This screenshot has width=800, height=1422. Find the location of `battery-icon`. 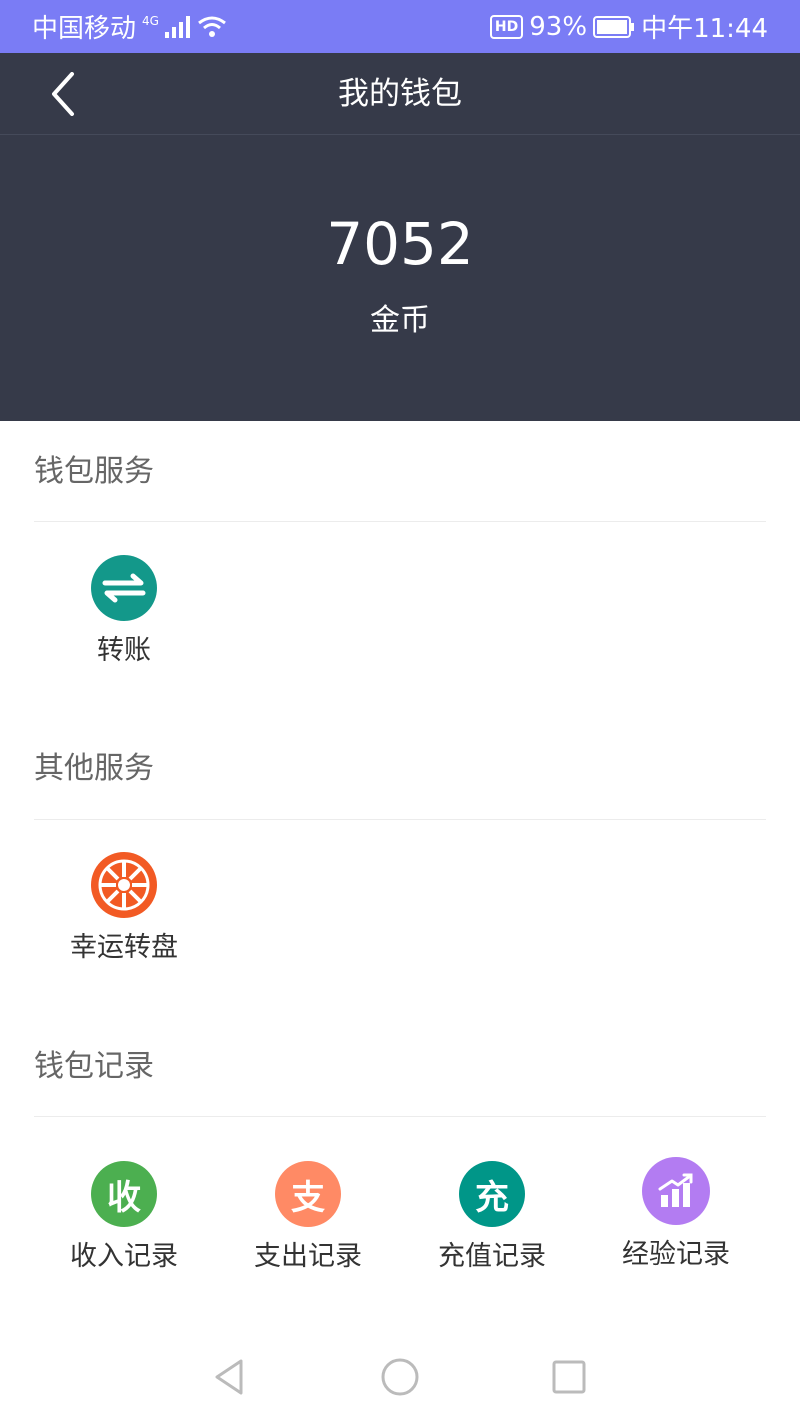

battery-icon is located at coordinates (614, 26).